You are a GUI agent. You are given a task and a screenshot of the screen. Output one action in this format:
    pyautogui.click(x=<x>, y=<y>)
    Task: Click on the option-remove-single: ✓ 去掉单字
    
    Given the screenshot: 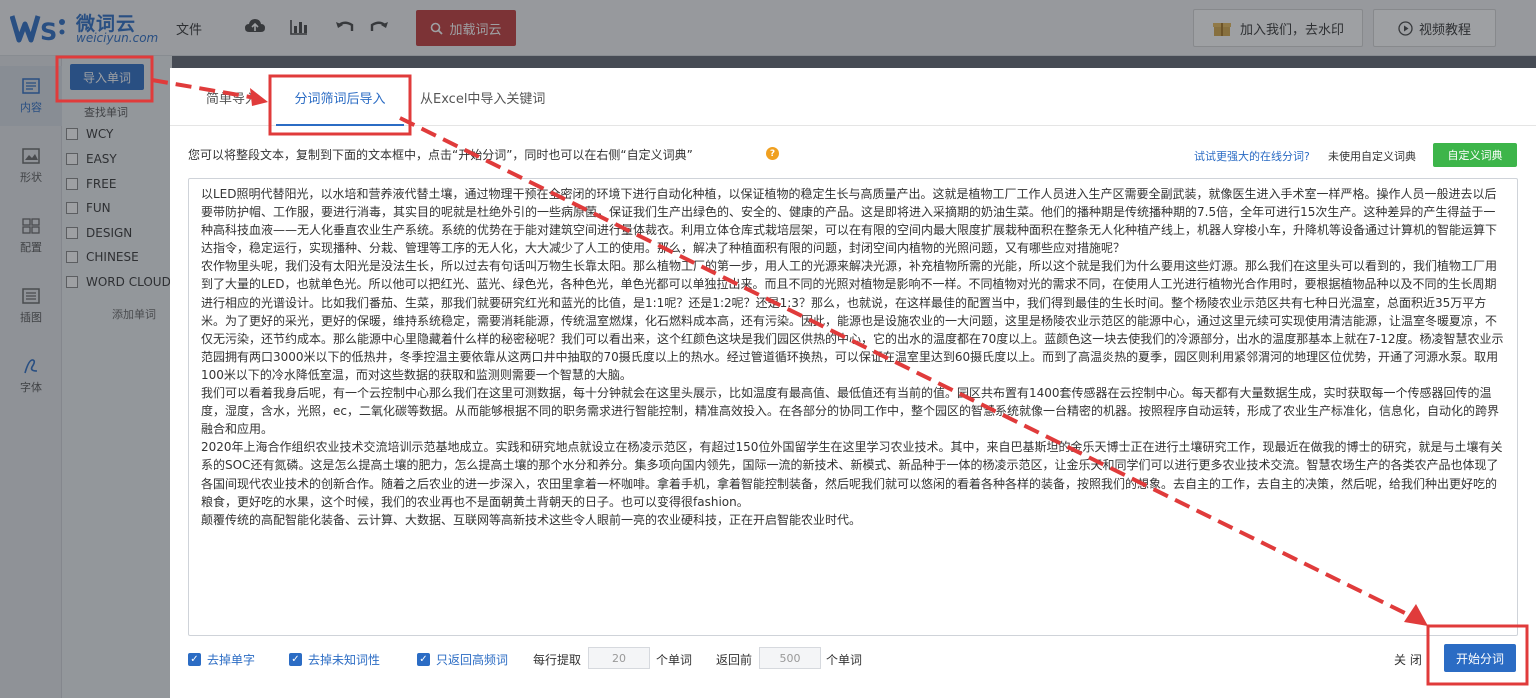 What is the action you would take?
    pyautogui.click(x=221, y=659)
    